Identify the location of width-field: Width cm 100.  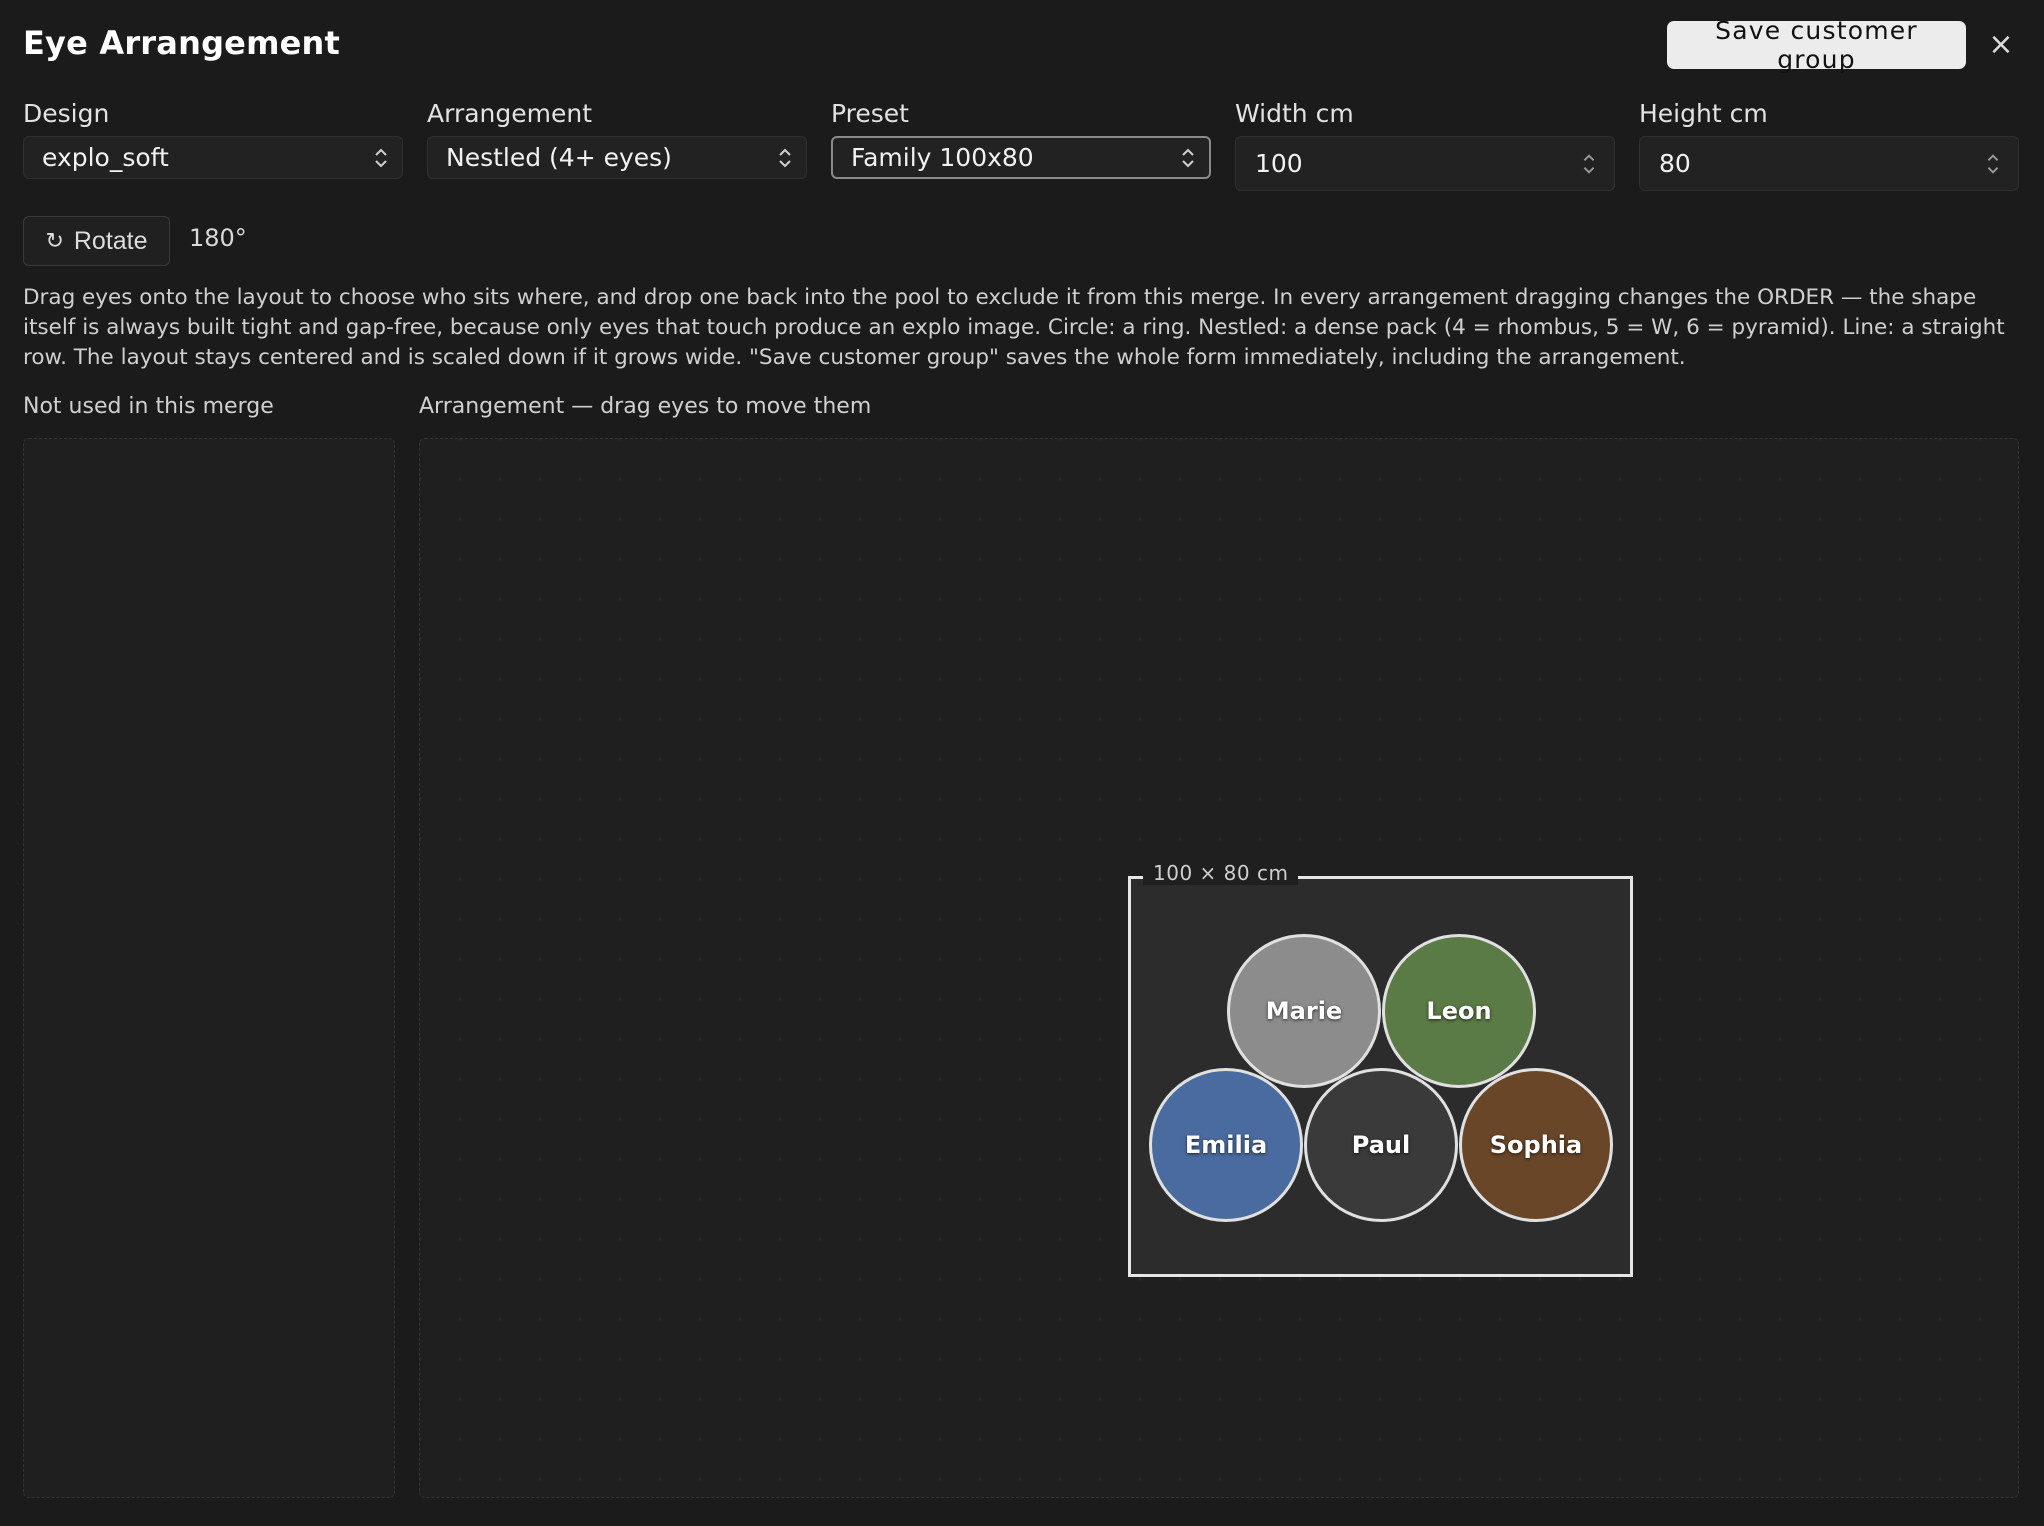
(1425, 144).